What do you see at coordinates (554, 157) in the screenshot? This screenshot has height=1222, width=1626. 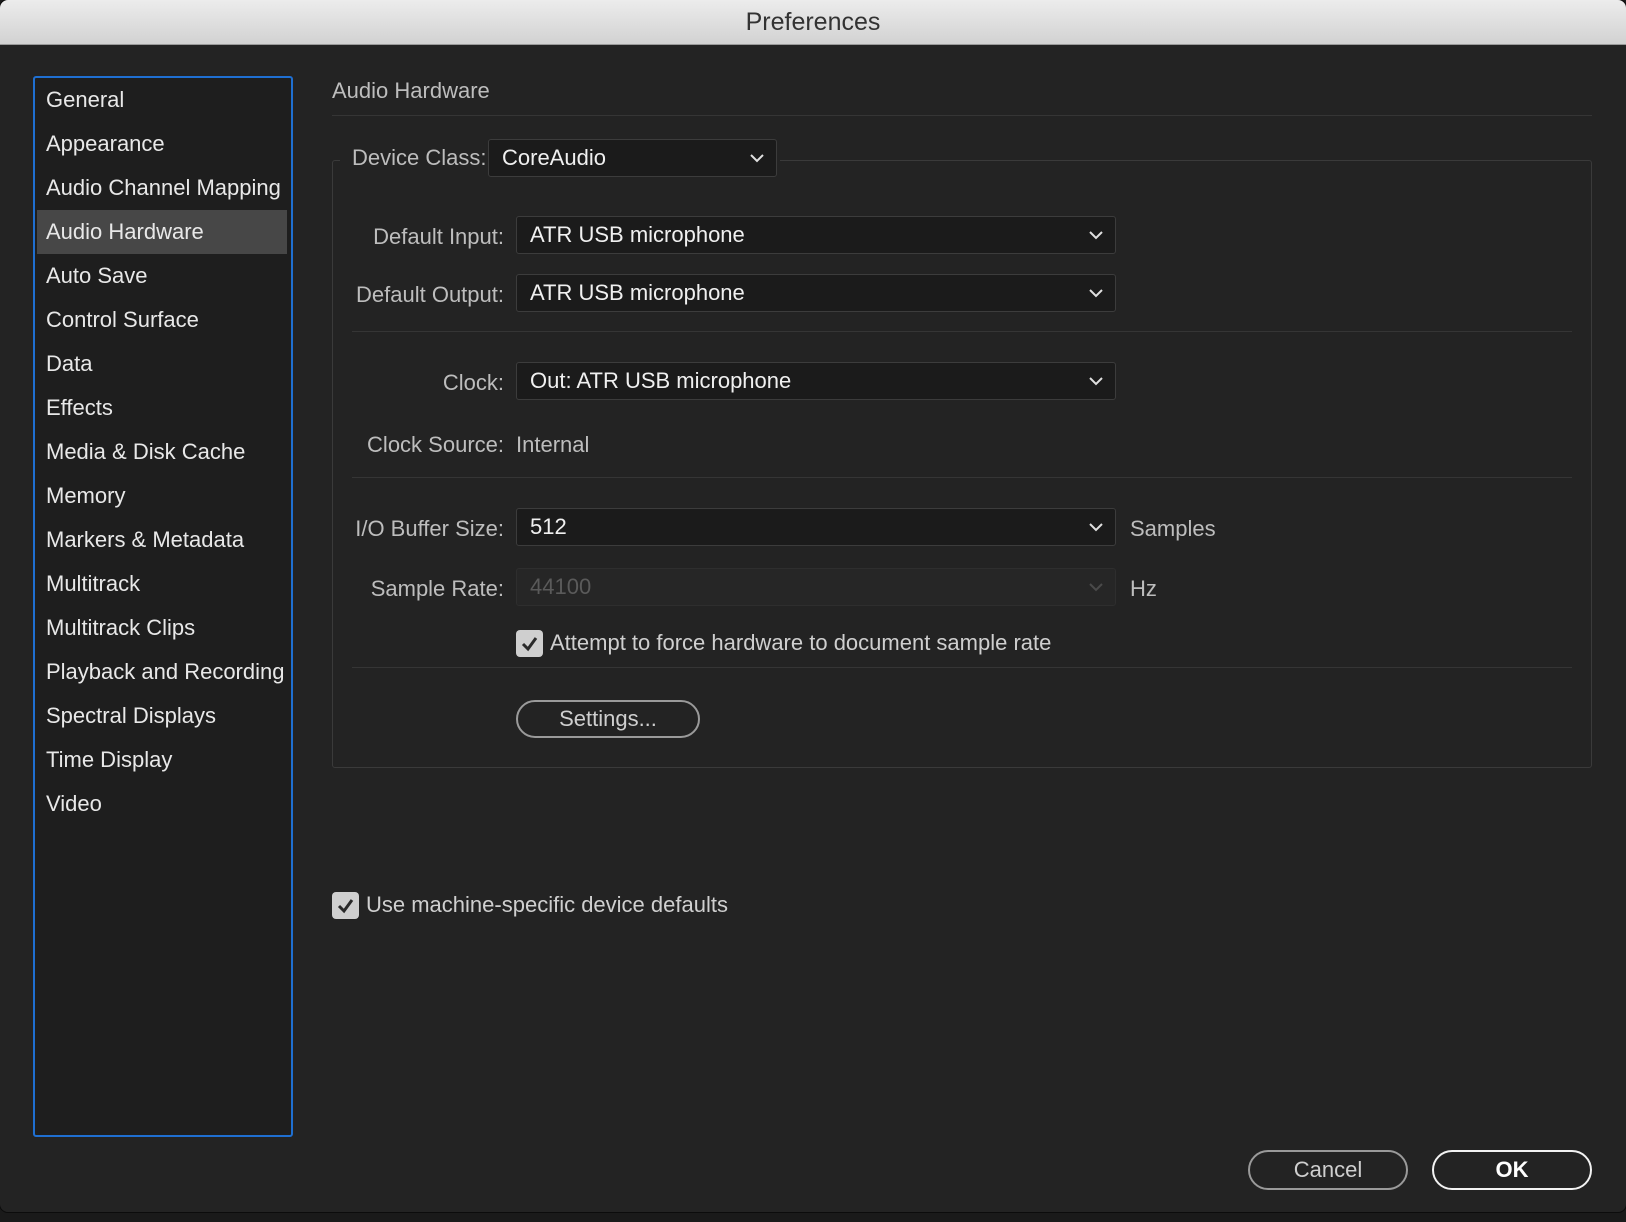 I see `device-class-value: CoreAudio` at bounding box center [554, 157].